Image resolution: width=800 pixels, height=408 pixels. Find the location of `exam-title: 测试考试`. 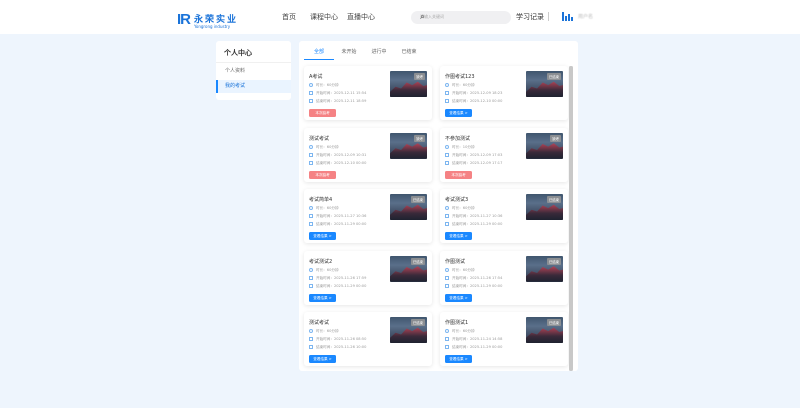

exam-title: 测试考试 is located at coordinates (319, 138).